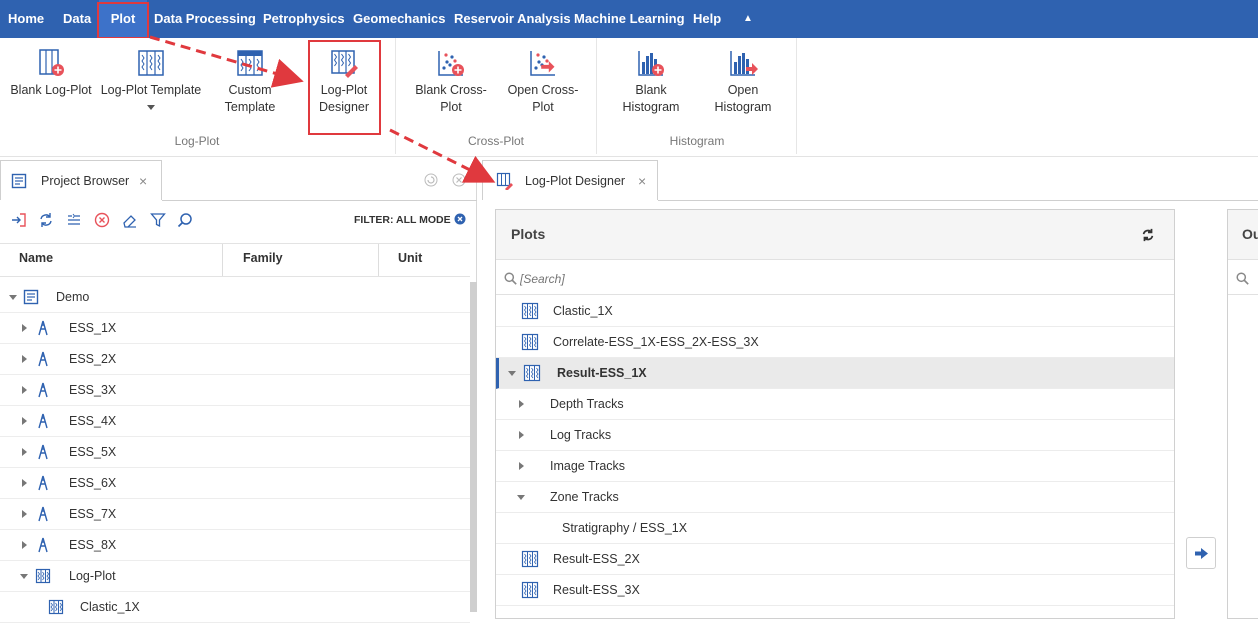  Describe the element at coordinates (399, 19) in the screenshot. I see `menu-geomechanics: Geomechanics` at that location.